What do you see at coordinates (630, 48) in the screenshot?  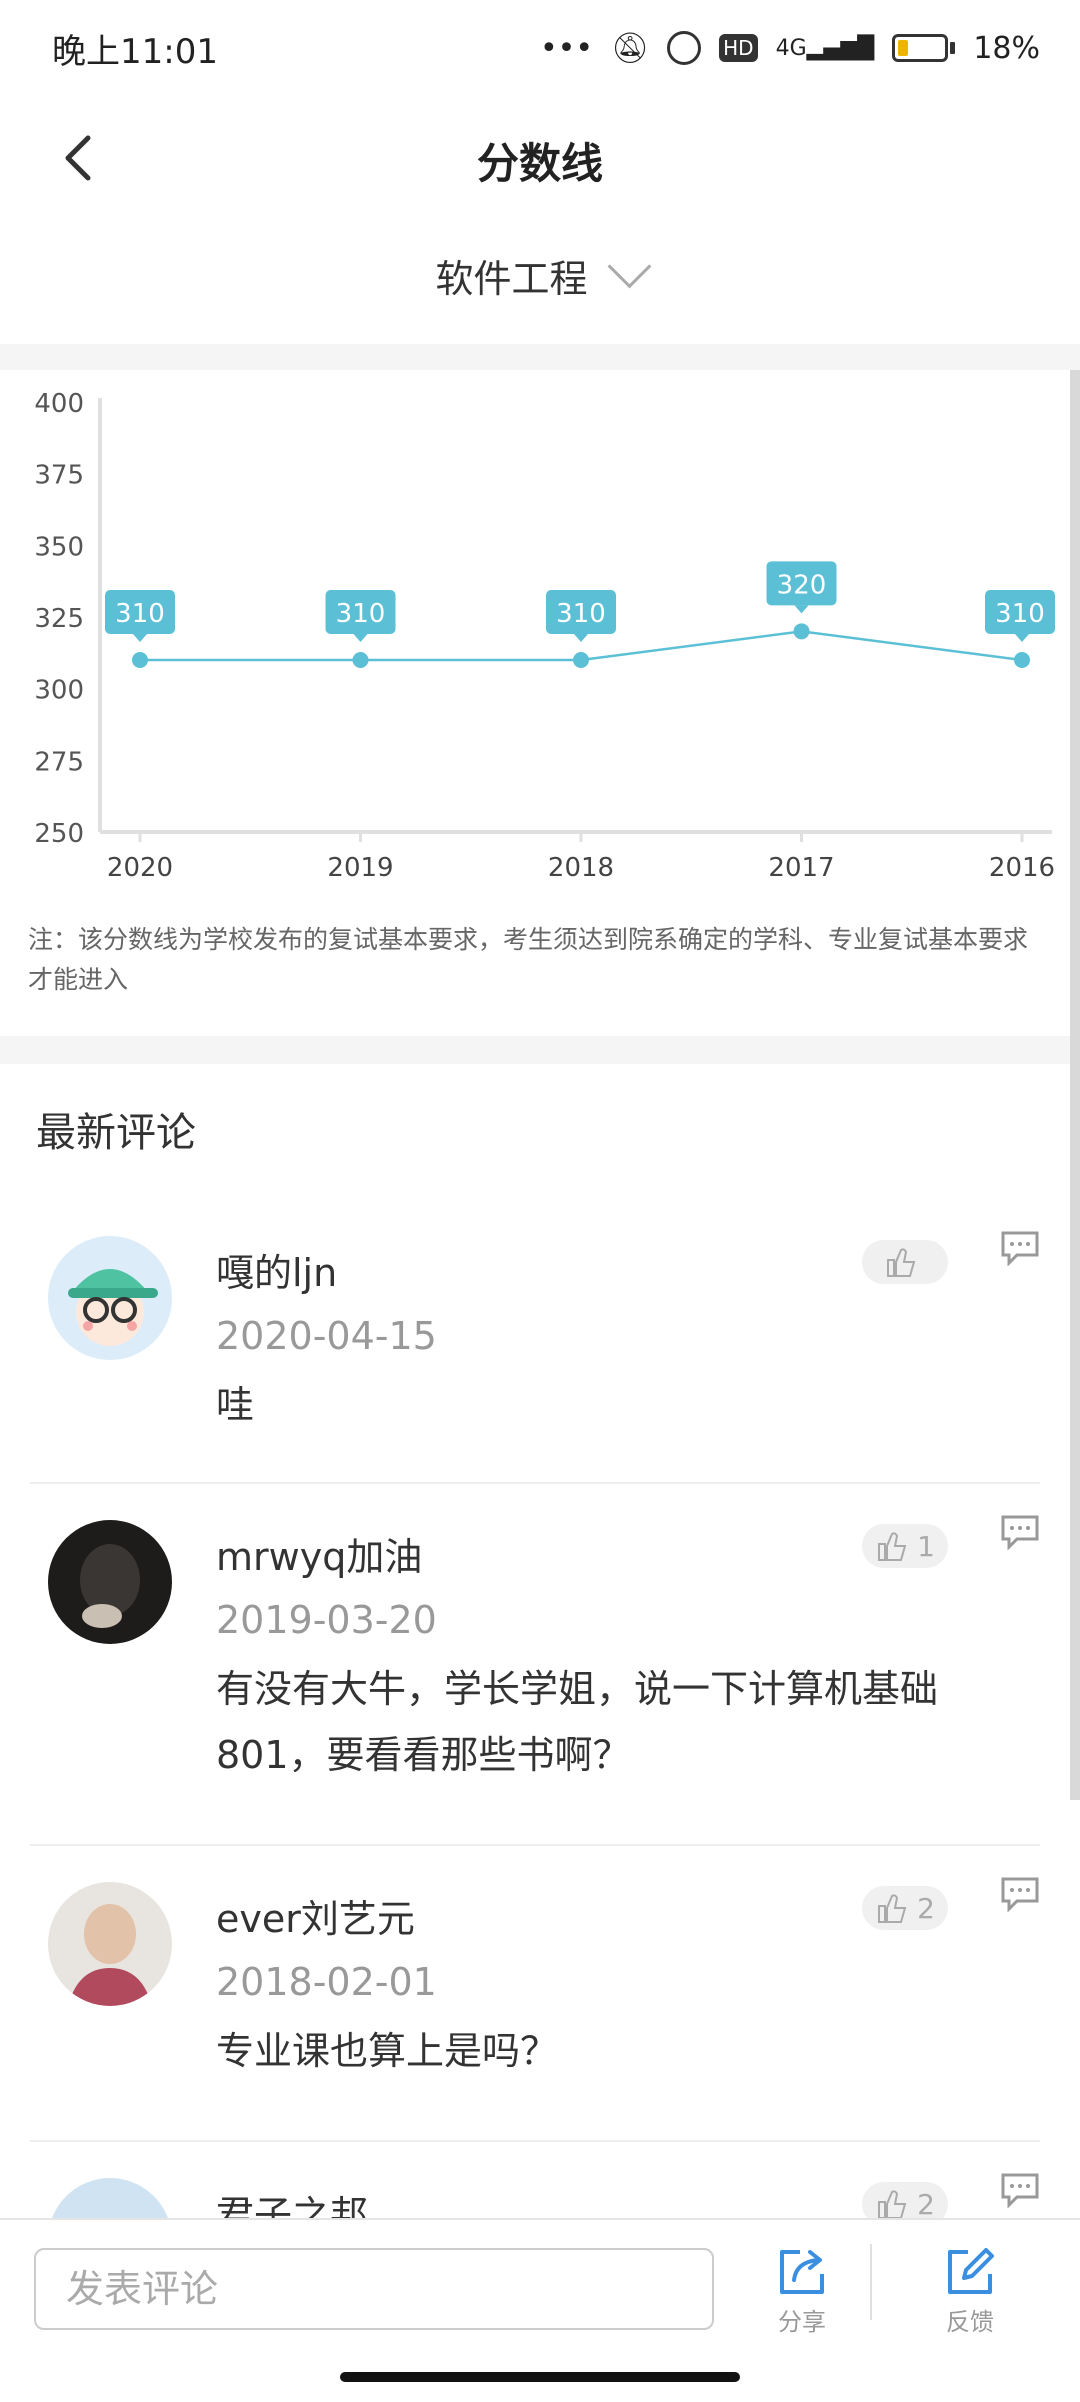 I see `mute-icon: 🔕︎` at bounding box center [630, 48].